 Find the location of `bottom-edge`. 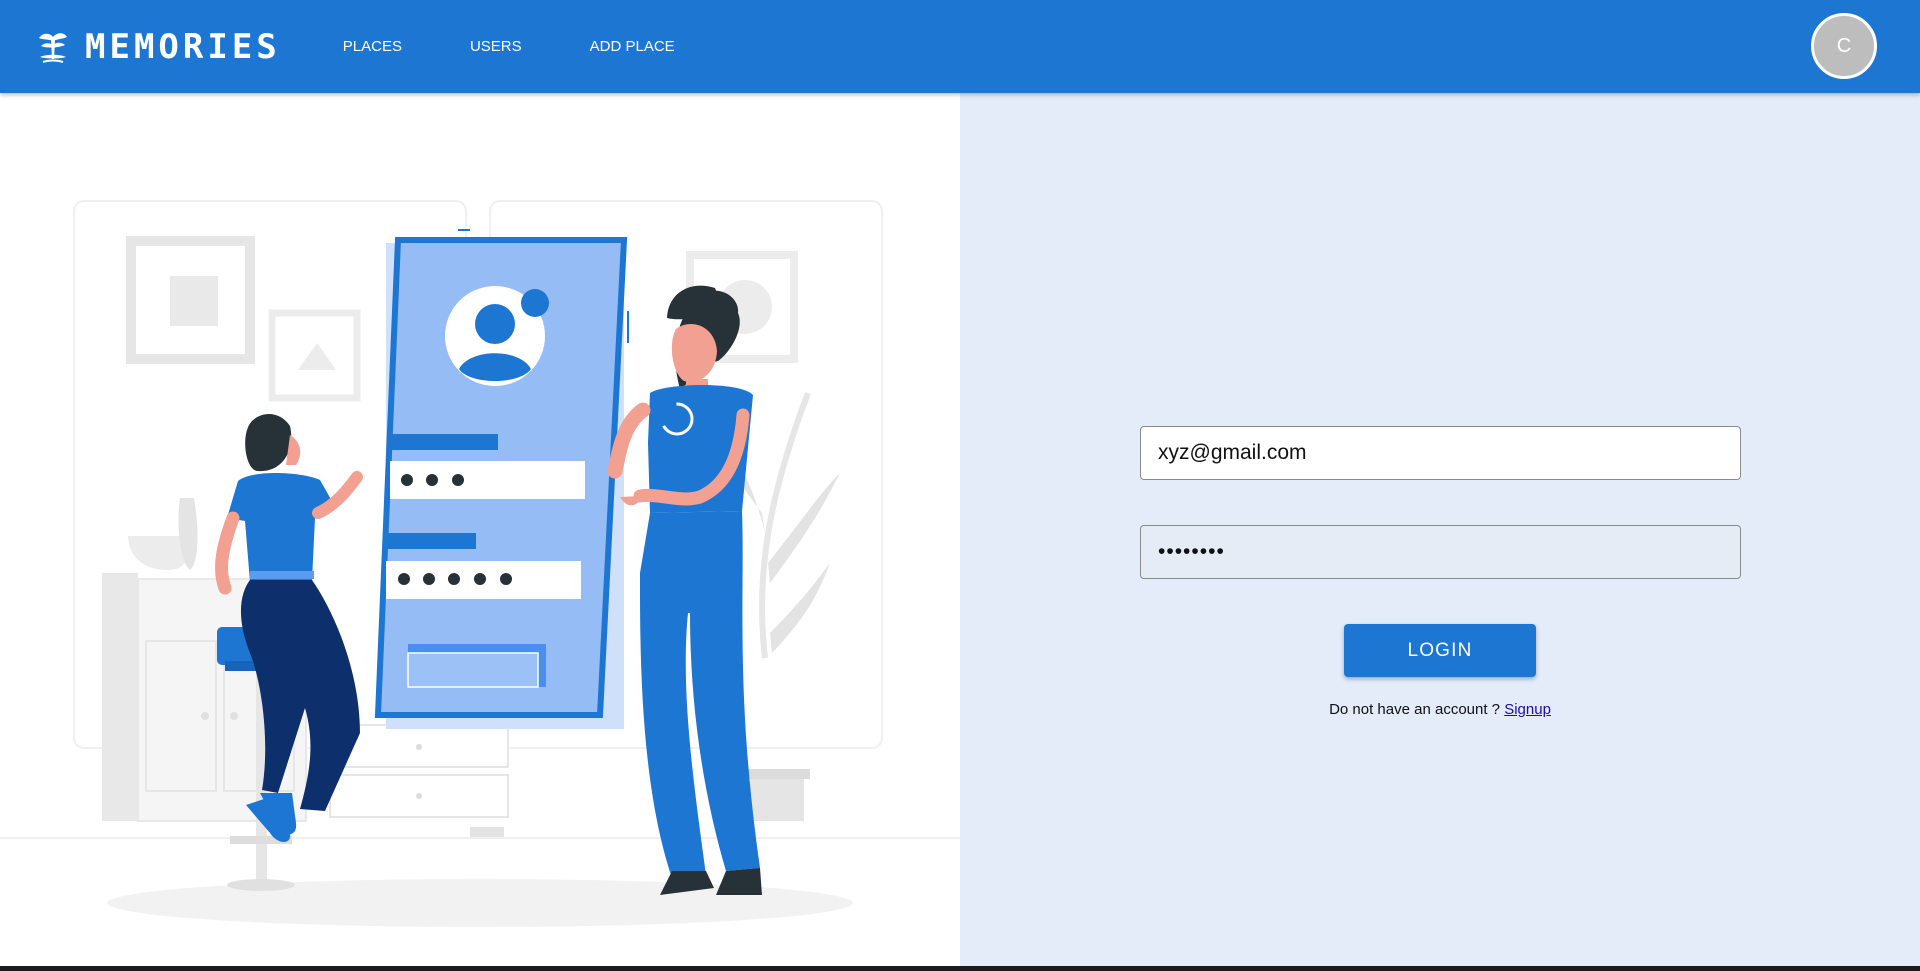

bottom-edge is located at coordinates (960, 968).